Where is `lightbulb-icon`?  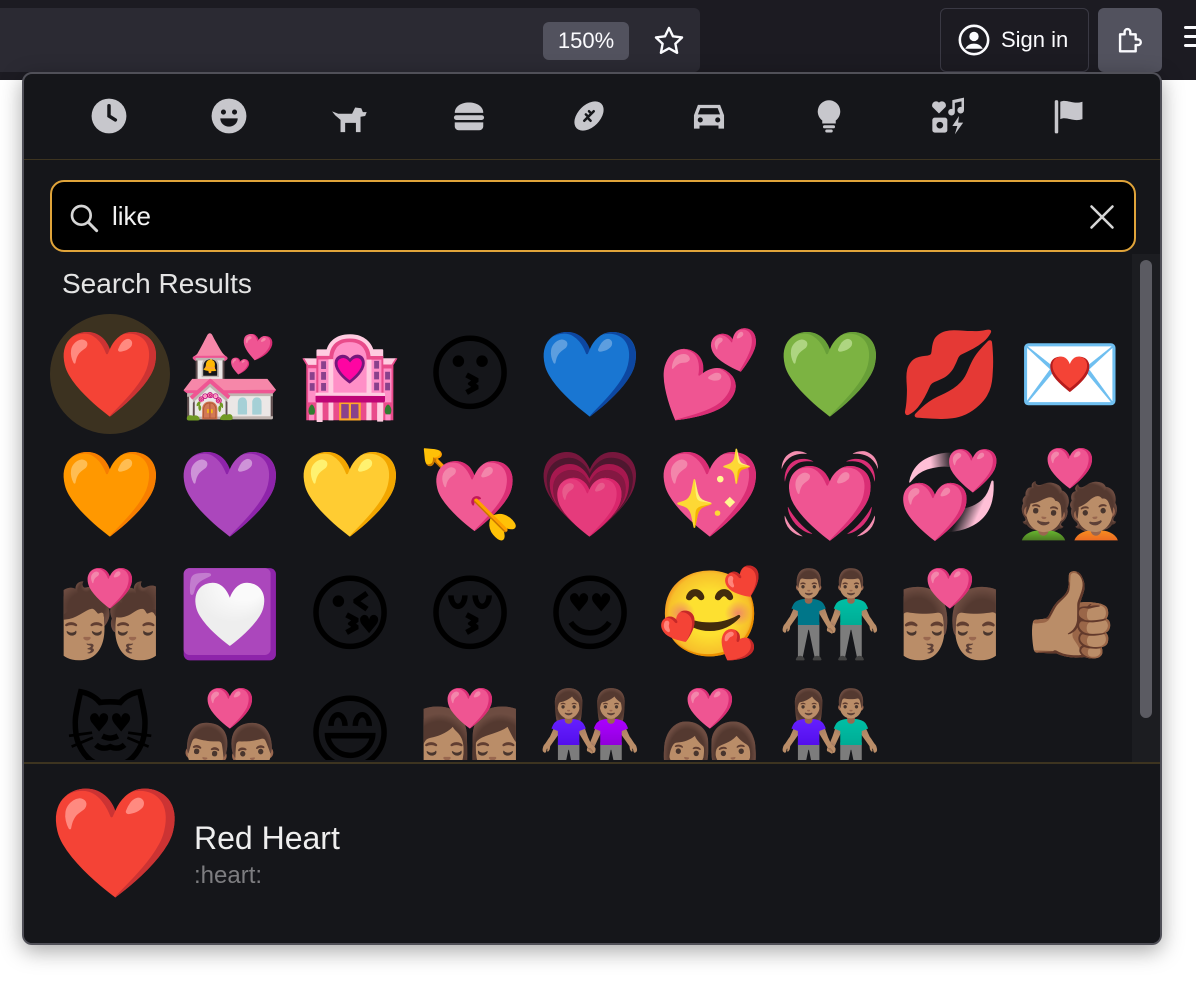
lightbulb-icon is located at coordinates (829, 116).